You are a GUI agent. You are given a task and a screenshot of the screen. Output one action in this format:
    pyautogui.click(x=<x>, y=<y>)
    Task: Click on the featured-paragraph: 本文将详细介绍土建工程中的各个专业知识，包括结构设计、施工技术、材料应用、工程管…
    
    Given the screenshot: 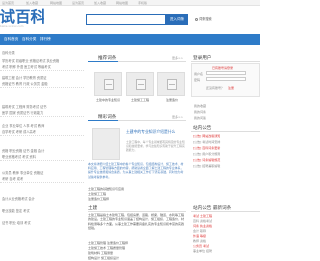 What is the action you would take?
    pyautogui.click(x=136, y=170)
    